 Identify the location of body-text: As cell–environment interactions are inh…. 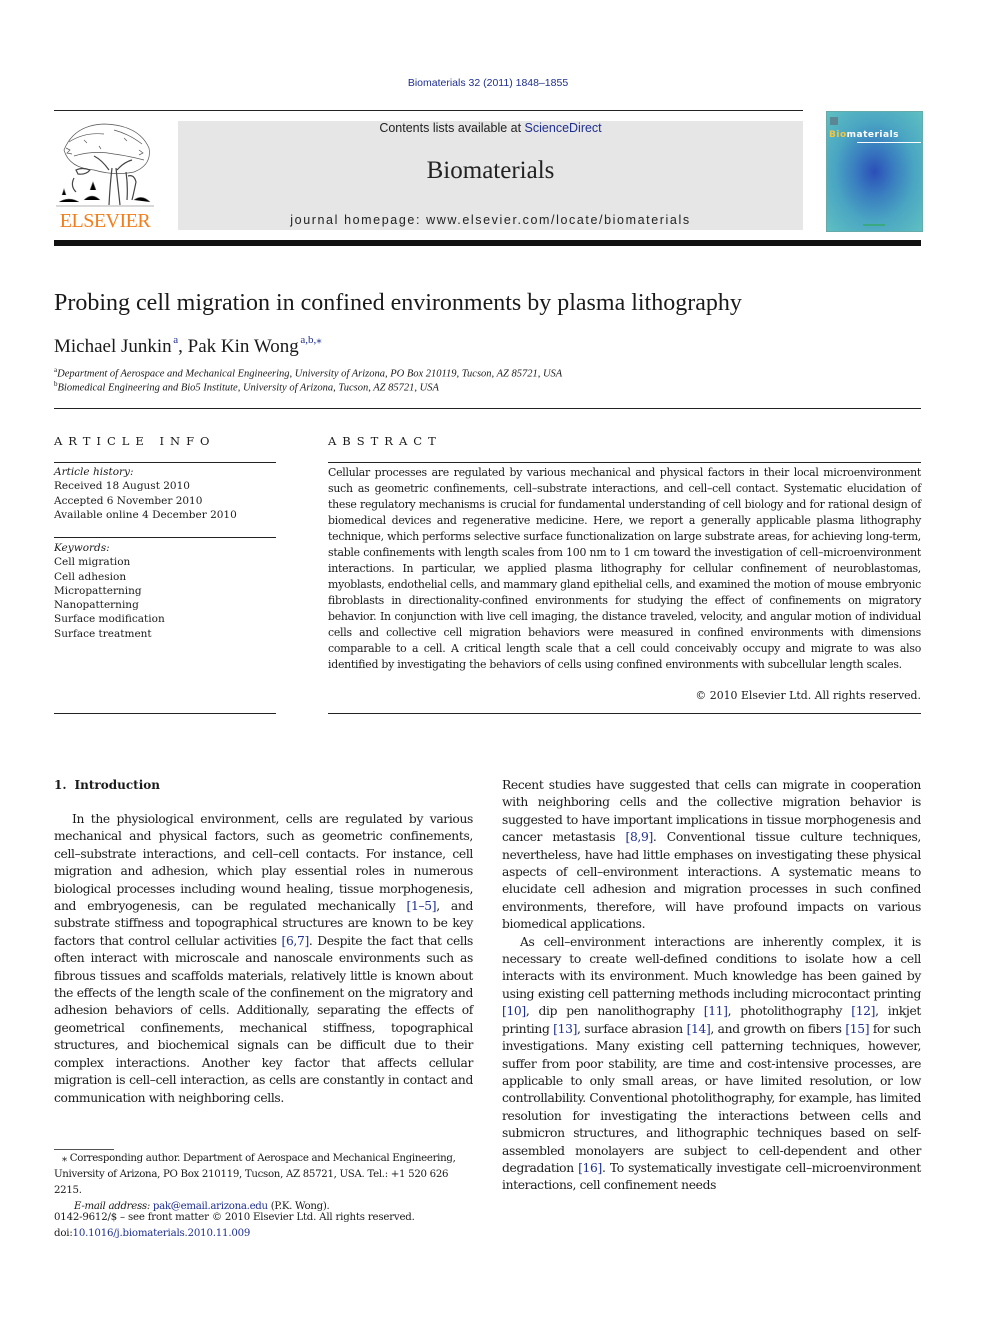
(711, 967).